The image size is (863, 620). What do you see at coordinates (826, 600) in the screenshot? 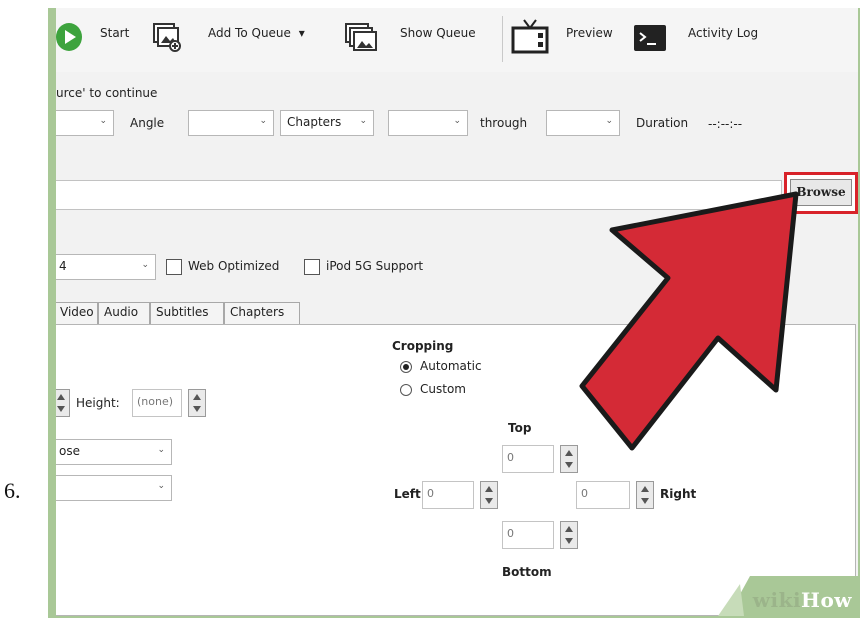
I see `wikihow-logo-how: How` at bounding box center [826, 600].